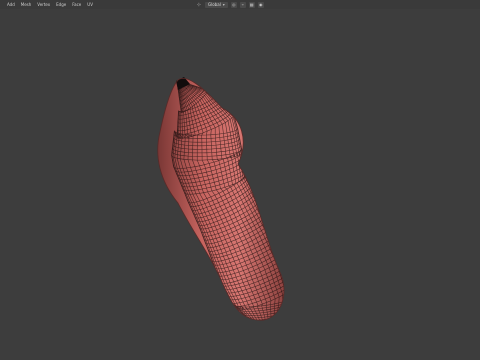 This screenshot has height=360, width=480. Describe the element at coordinates (199, 4) in the screenshot. I see `axes-icon: ⊹` at that location.